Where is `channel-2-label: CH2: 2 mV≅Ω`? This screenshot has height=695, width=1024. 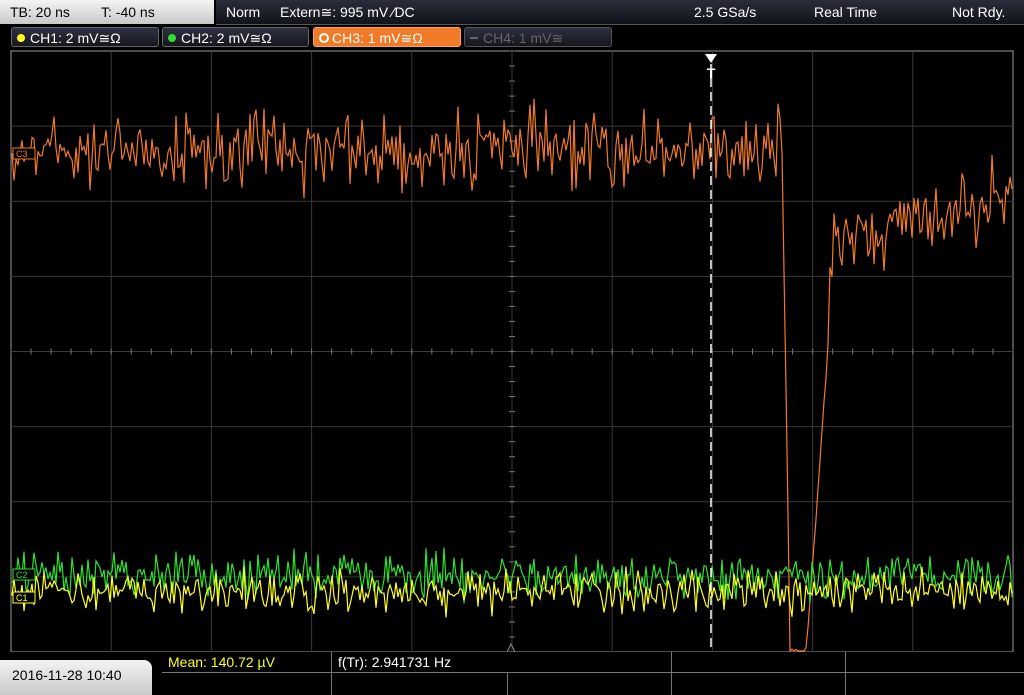
channel-2-label: CH2: 2 mV≅Ω is located at coordinates (226, 38).